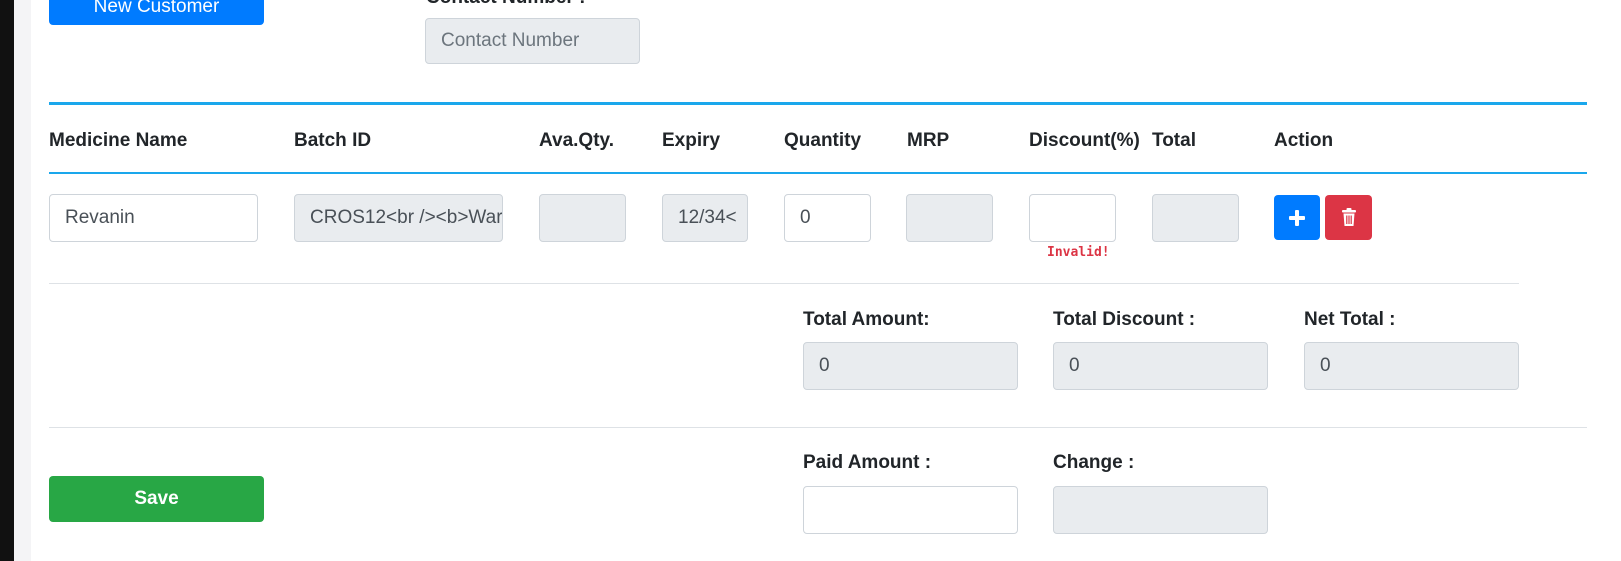 The image size is (1621, 561). Describe the element at coordinates (1350, 319) in the screenshot. I see `net-total-label: Net Total :` at that location.